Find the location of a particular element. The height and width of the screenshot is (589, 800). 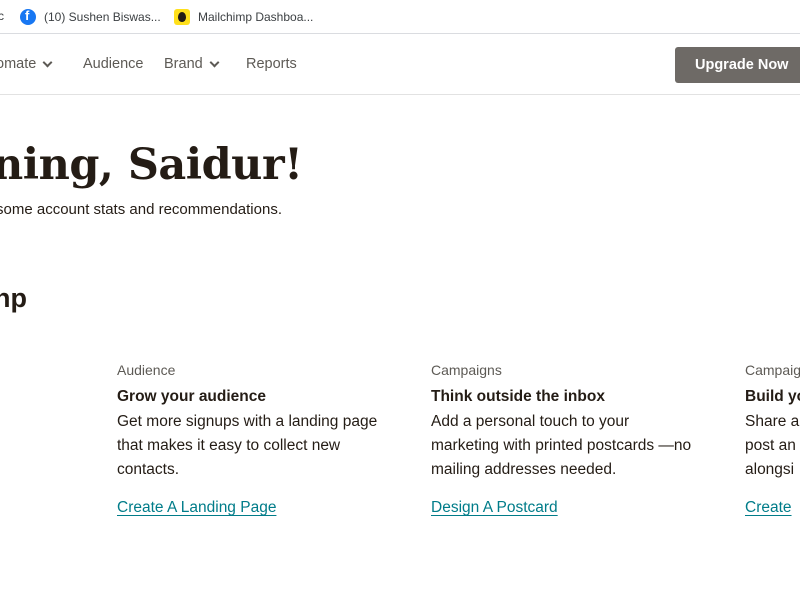

card-description: Share a post an alongsi is located at coordinates (772, 445).